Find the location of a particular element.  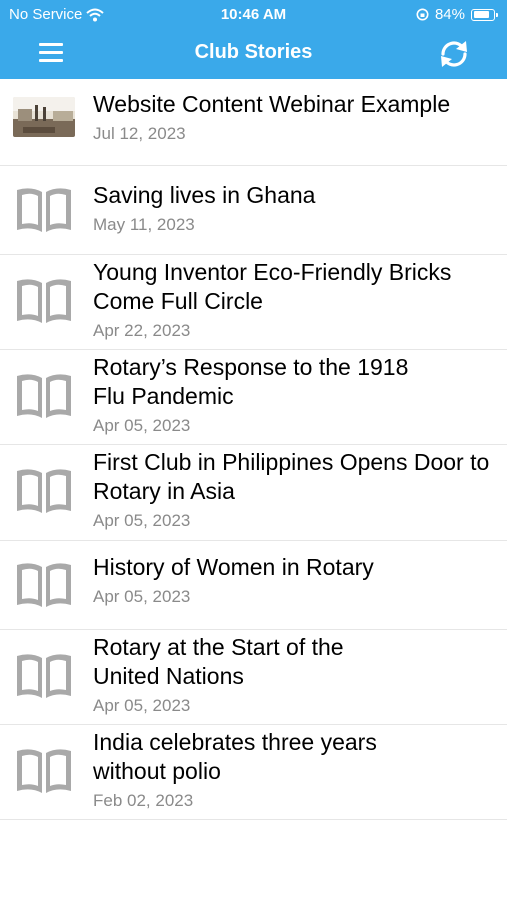

story-thumbnail is located at coordinates (44, 117).